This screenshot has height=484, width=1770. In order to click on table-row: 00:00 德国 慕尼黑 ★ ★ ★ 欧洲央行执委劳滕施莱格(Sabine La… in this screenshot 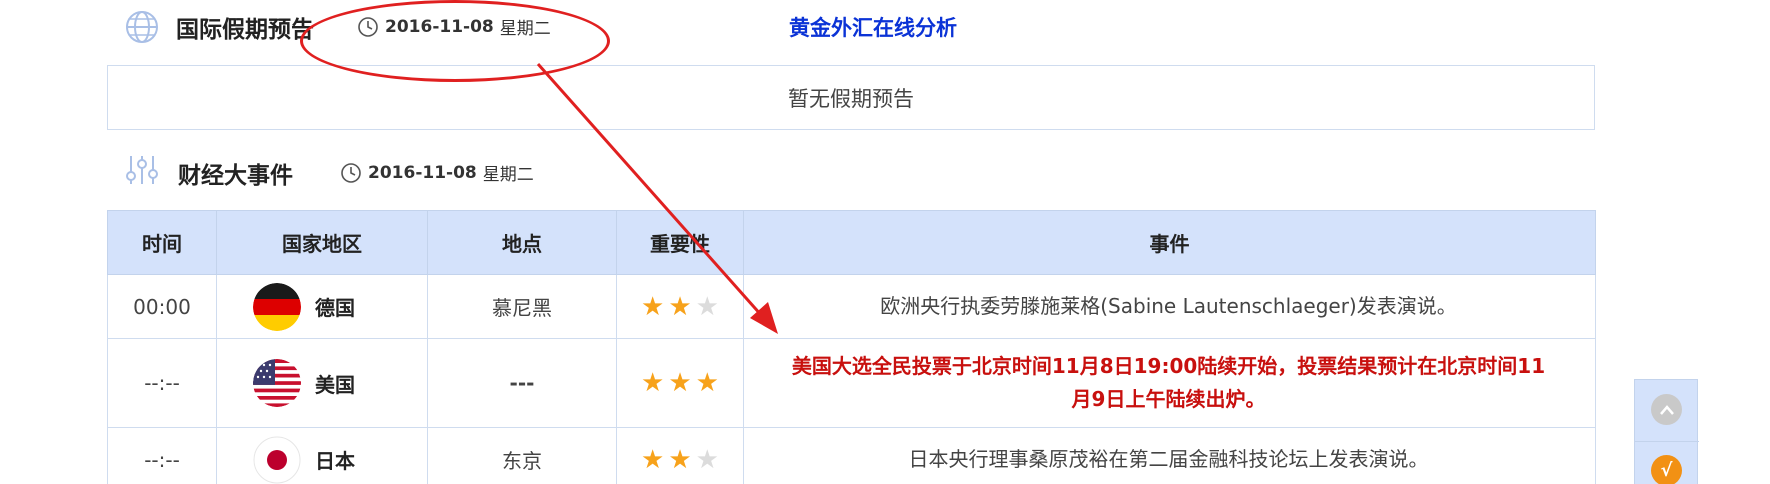, I will do `click(851, 306)`.